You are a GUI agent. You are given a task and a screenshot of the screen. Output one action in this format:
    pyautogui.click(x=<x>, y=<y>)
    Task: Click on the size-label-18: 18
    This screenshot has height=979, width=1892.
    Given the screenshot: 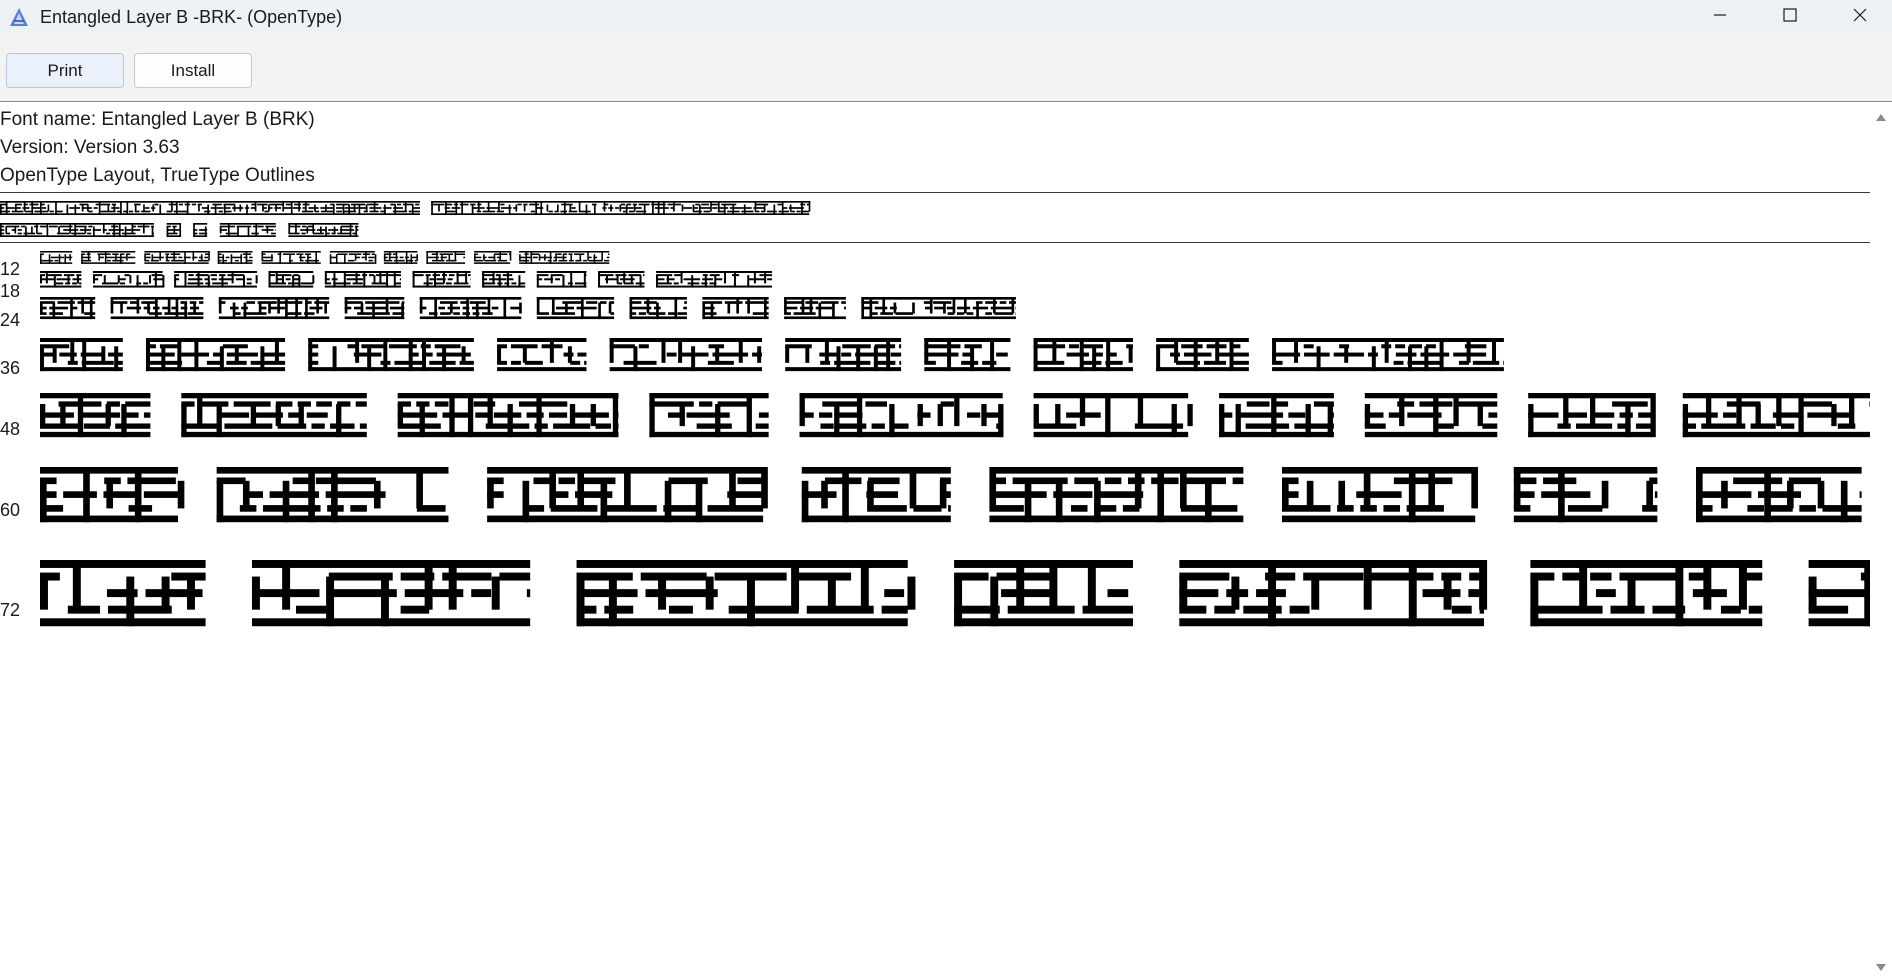 What is the action you would take?
    pyautogui.click(x=10, y=290)
    